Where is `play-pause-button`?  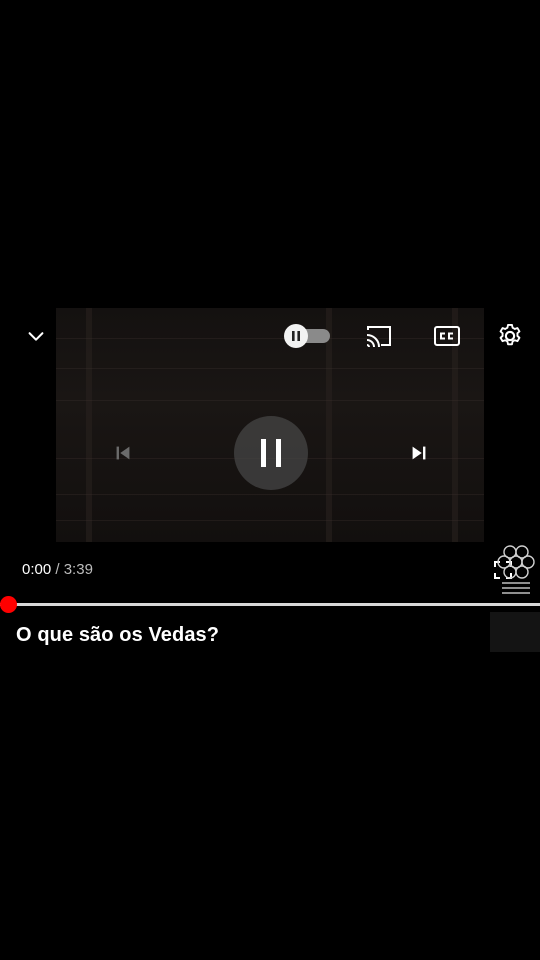
play-pause-button is located at coordinates (271, 453).